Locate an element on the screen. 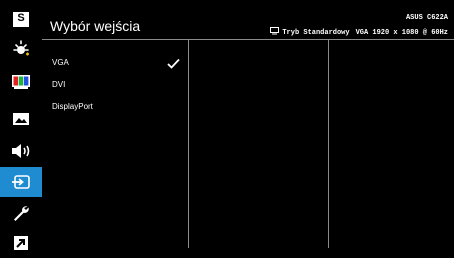  model-name: ASUS C622A is located at coordinates (426, 18).